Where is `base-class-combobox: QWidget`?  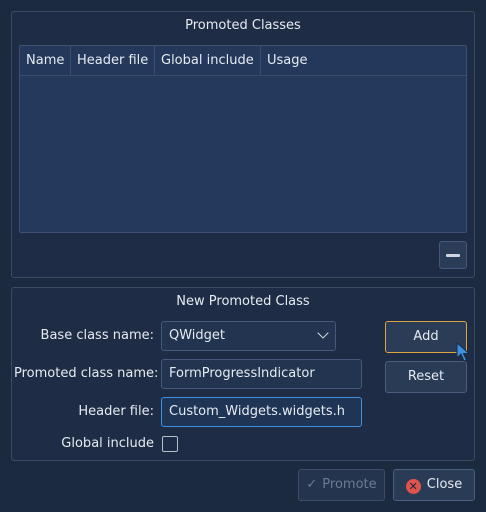
base-class-combobox: QWidget is located at coordinates (248, 336).